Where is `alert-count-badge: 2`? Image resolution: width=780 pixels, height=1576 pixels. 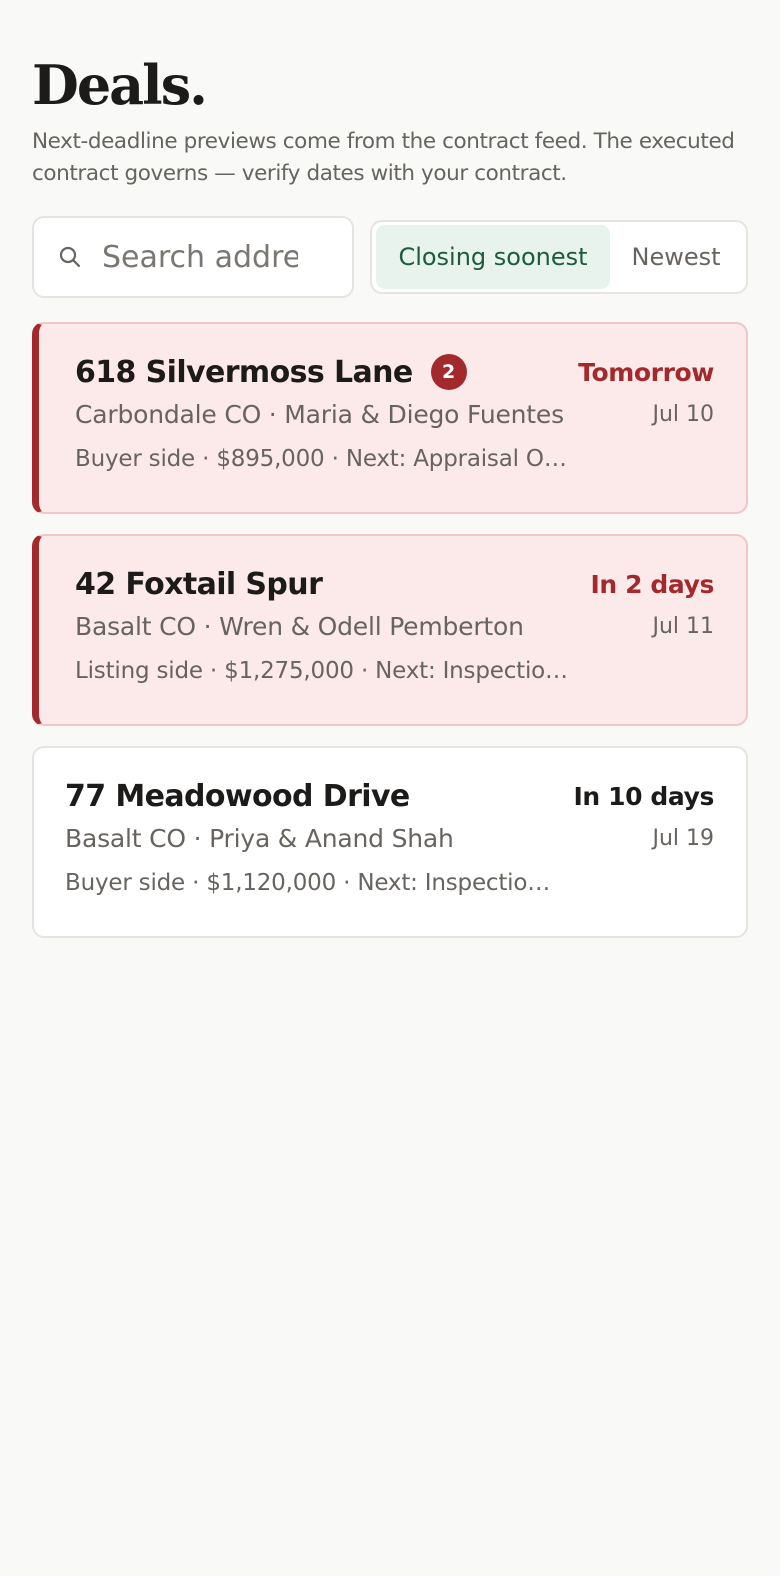 alert-count-badge: 2 is located at coordinates (448, 372).